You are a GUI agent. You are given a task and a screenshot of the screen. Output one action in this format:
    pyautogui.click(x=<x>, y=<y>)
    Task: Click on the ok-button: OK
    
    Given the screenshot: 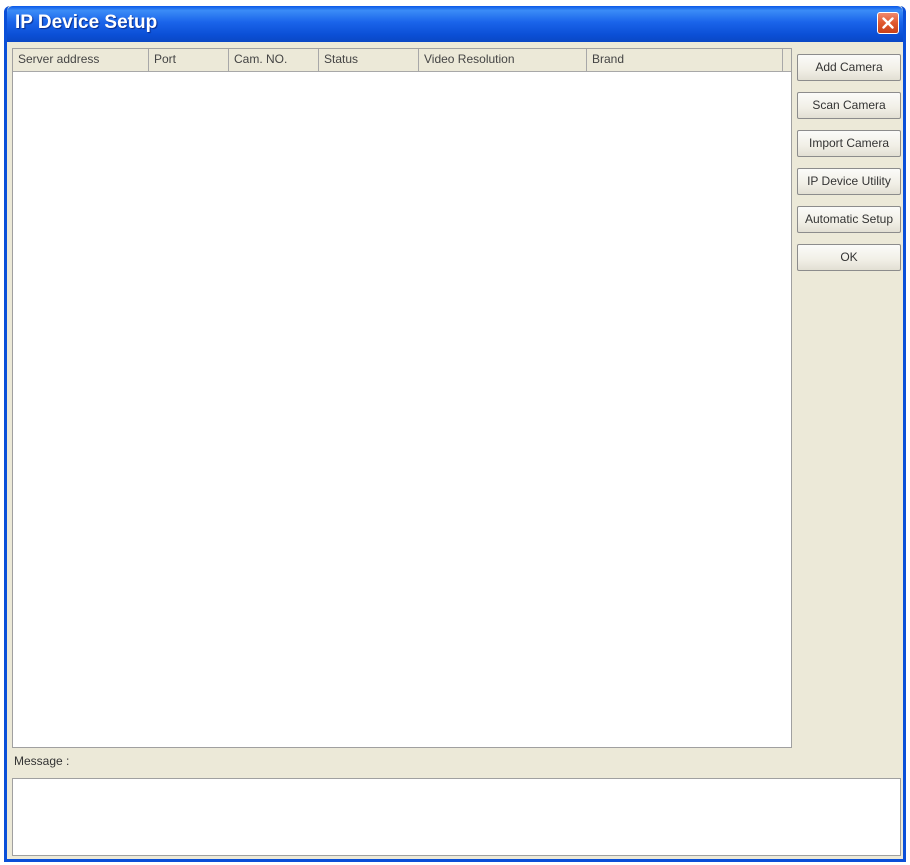 What is the action you would take?
    pyautogui.click(x=849, y=257)
    